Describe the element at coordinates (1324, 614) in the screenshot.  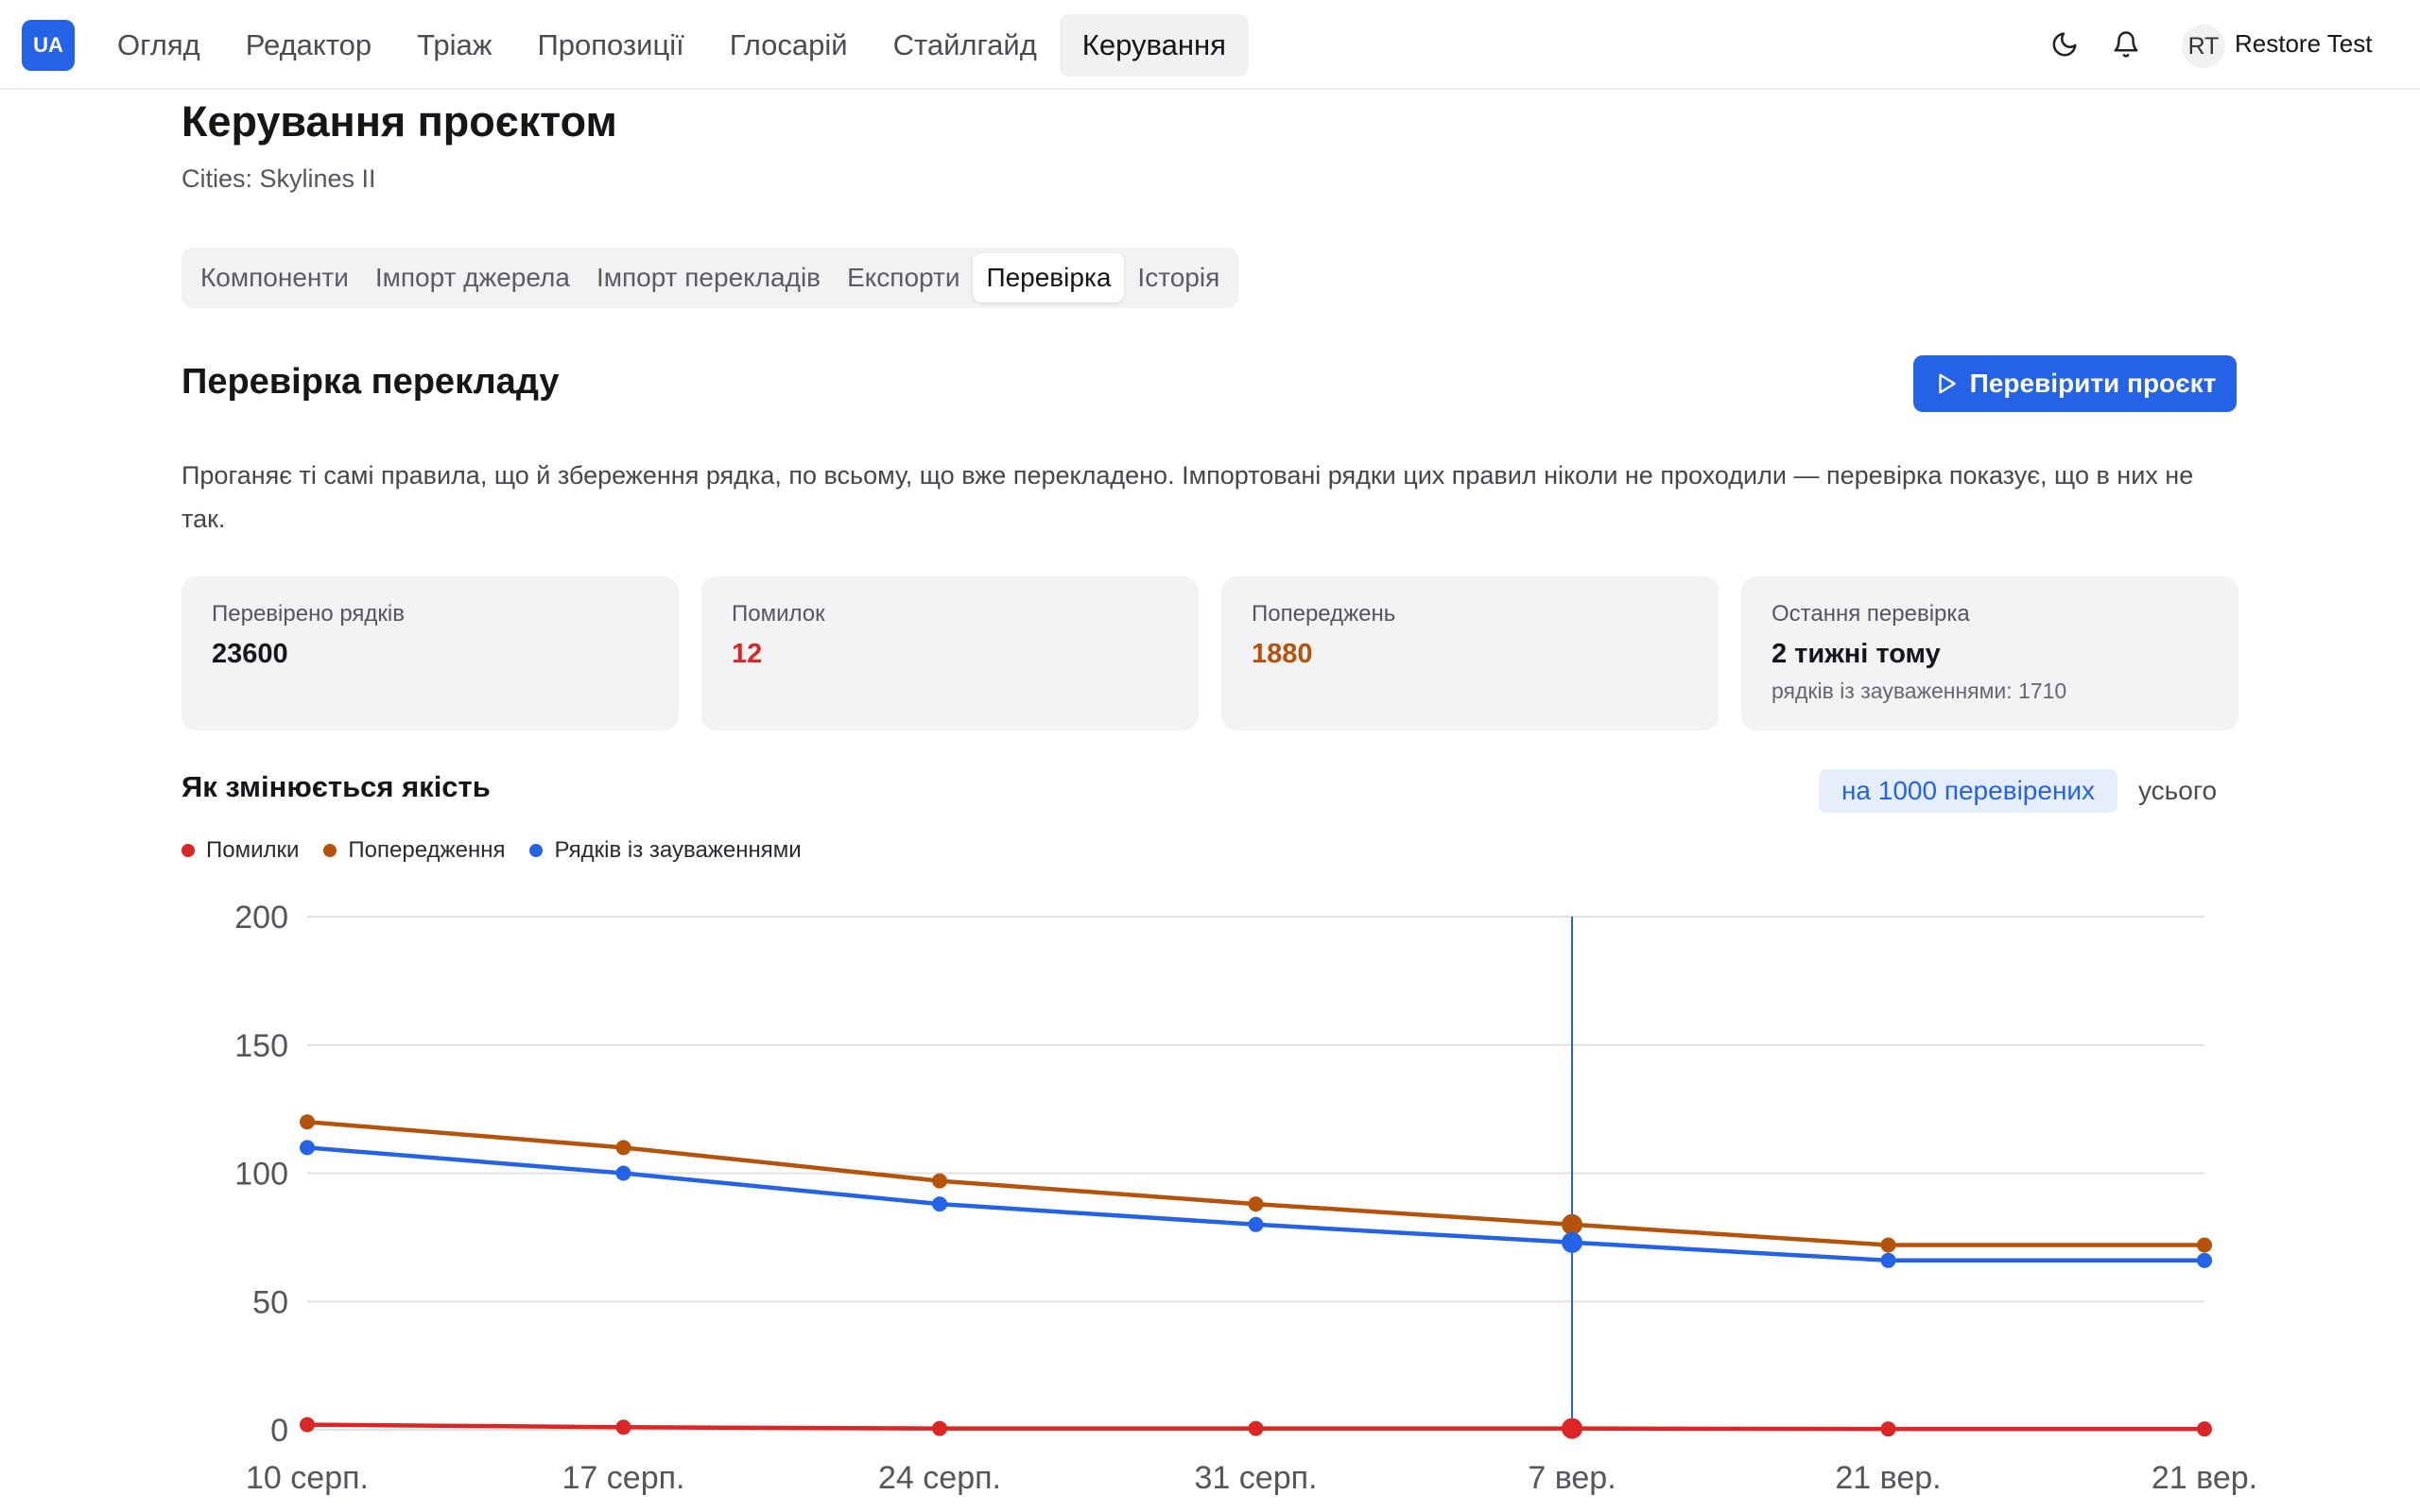
I see `stat-label: Попереджень` at that location.